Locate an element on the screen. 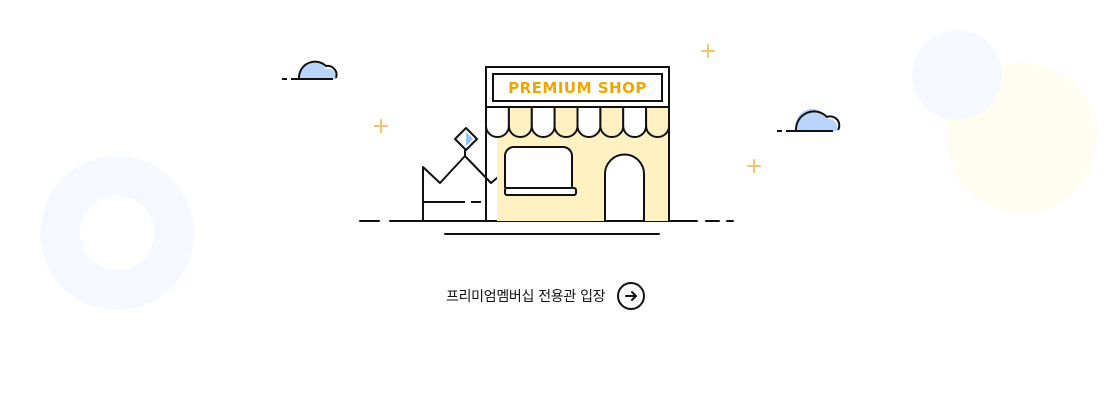  arrow-right-circle-icon is located at coordinates (631, 296).